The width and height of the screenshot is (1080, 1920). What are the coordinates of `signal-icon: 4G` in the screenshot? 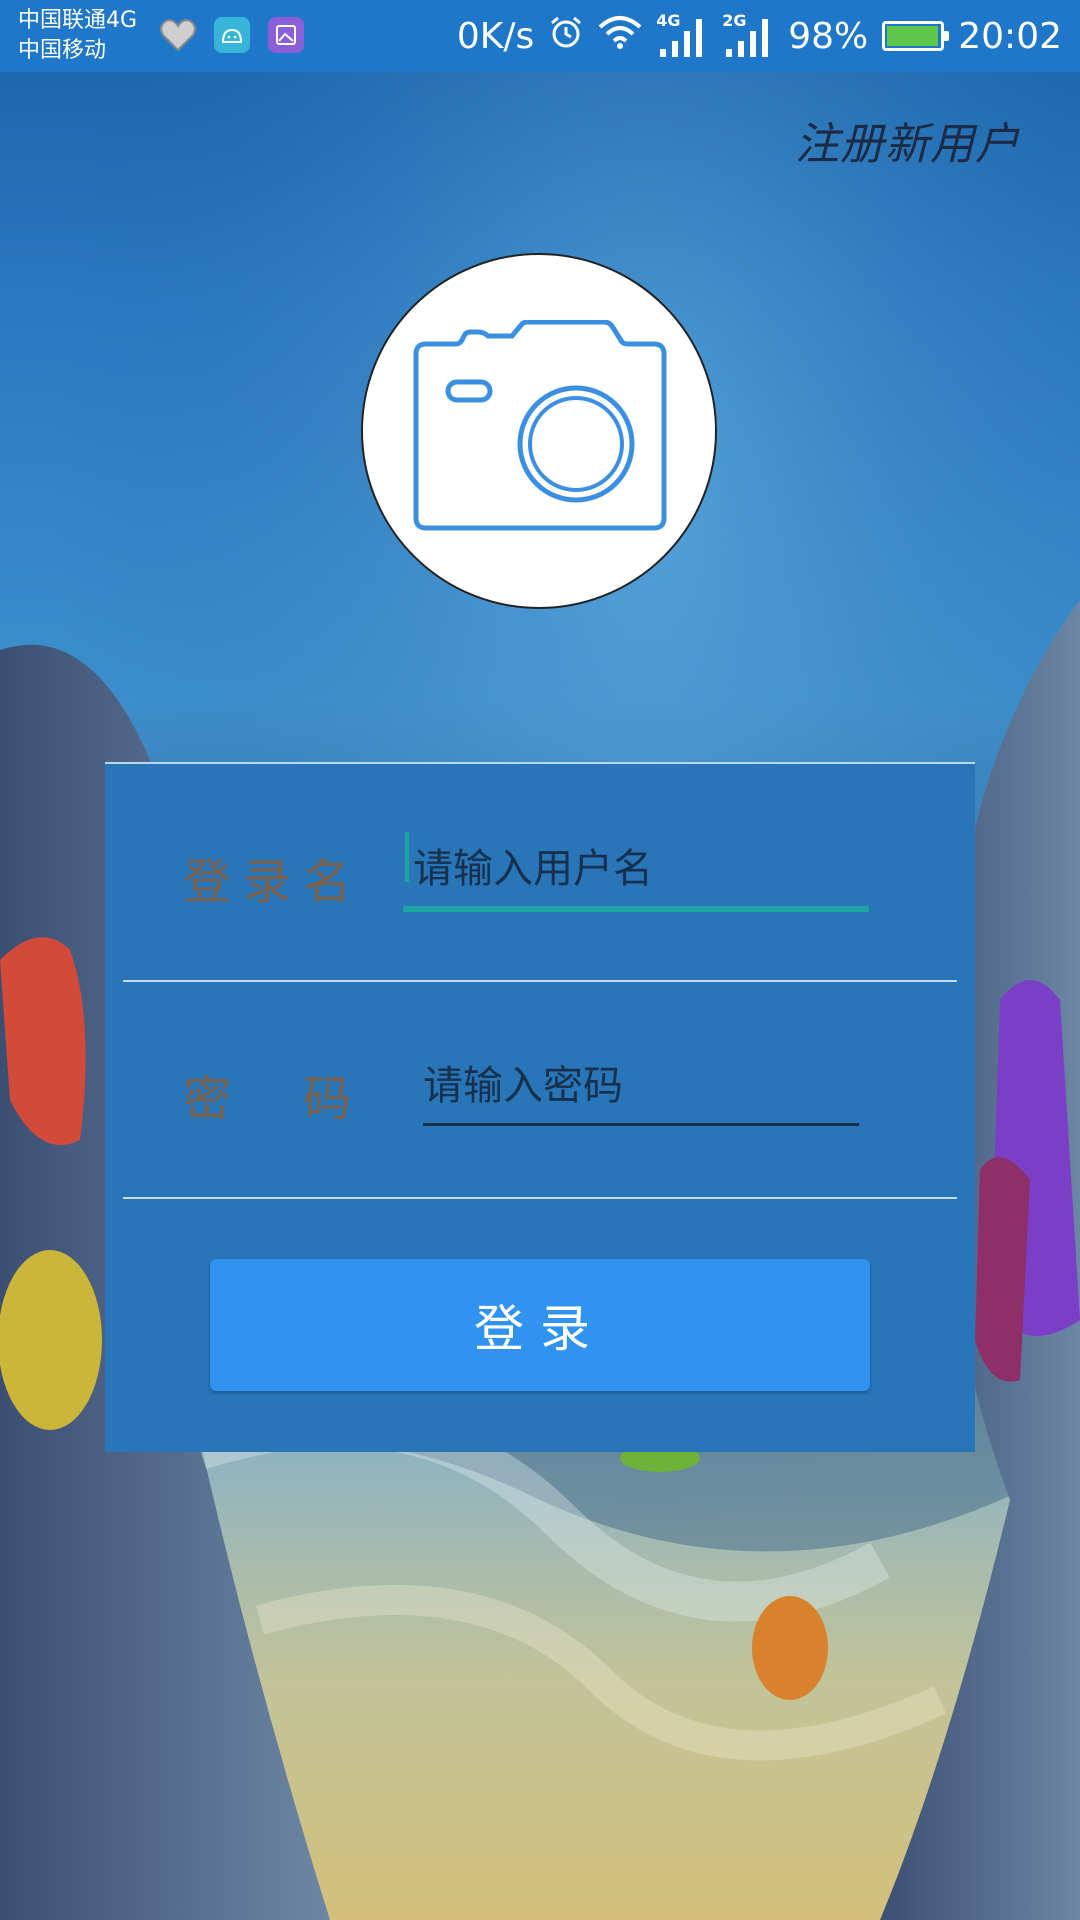 It's located at (682, 35).